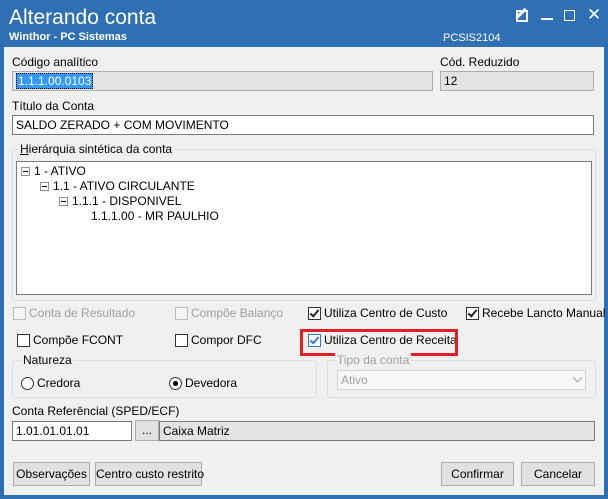 The height and width of the screenshot is (499, 608). What do you see at coordinates (386, 313) in the screenshot?
I see `utiliza-centro-custo-label: Utiliza Centro de Custo` at bounding box center [386, 313].